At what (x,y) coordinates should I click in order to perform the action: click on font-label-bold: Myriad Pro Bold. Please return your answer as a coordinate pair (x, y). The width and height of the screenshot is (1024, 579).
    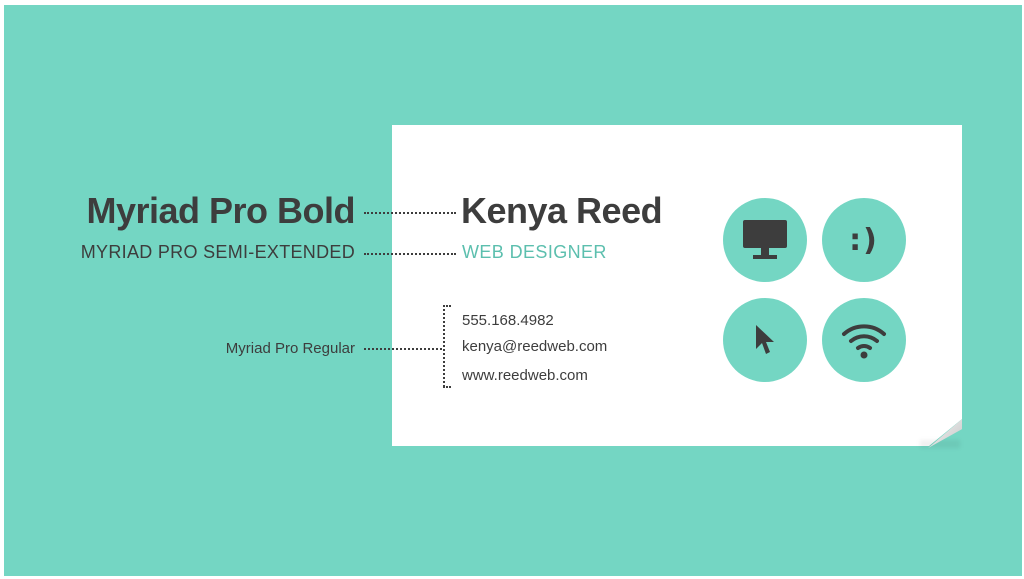
    Looking at the image, I should click on (220, 210).